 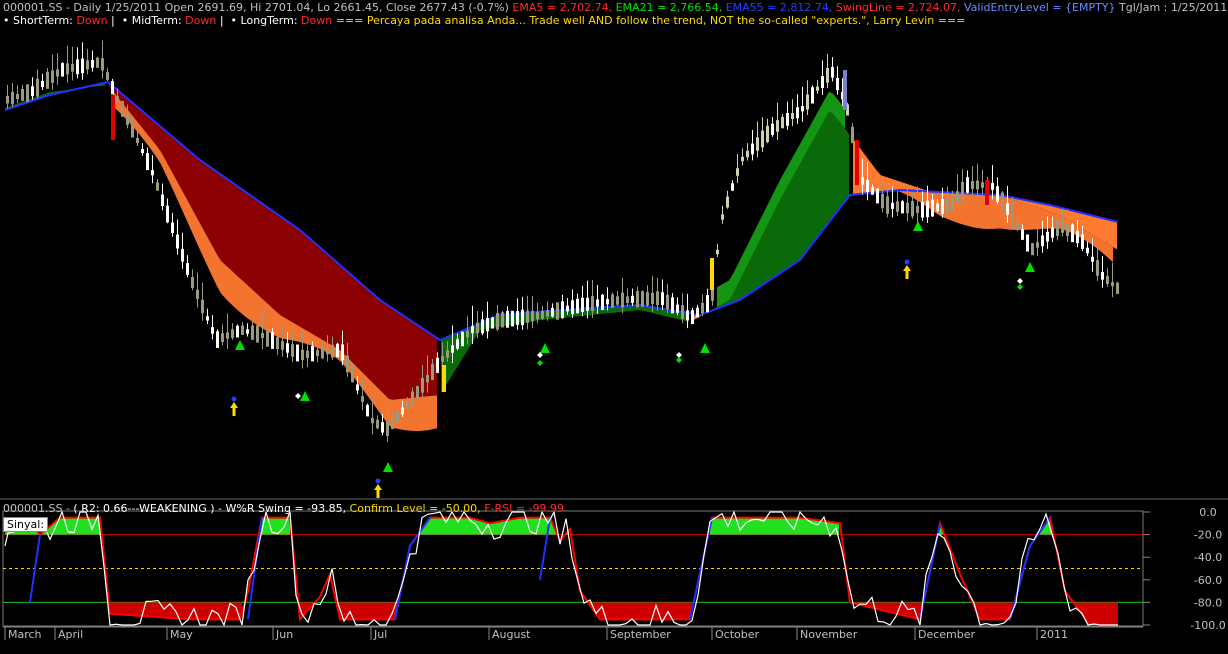 I want to click on x-tick-label: October, so click(x=737, y=634).